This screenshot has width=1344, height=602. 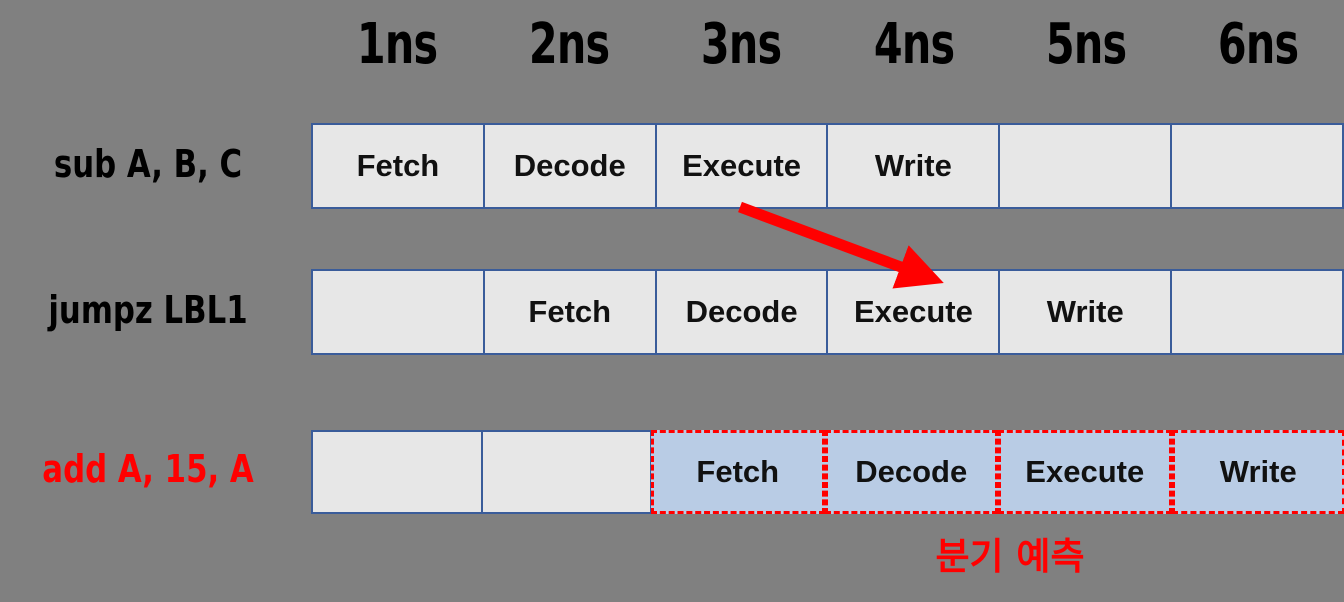 I want to click on instruction-label-add: add A, 15, A, so click(x=148, y=469).